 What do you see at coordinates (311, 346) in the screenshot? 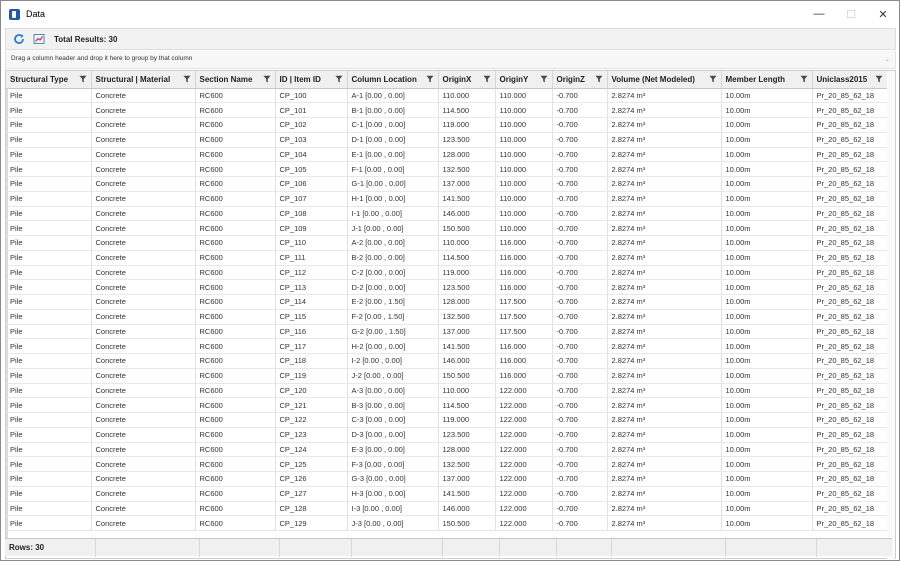
I see `table-cell: CP_117` at bounding box center [311, 346].